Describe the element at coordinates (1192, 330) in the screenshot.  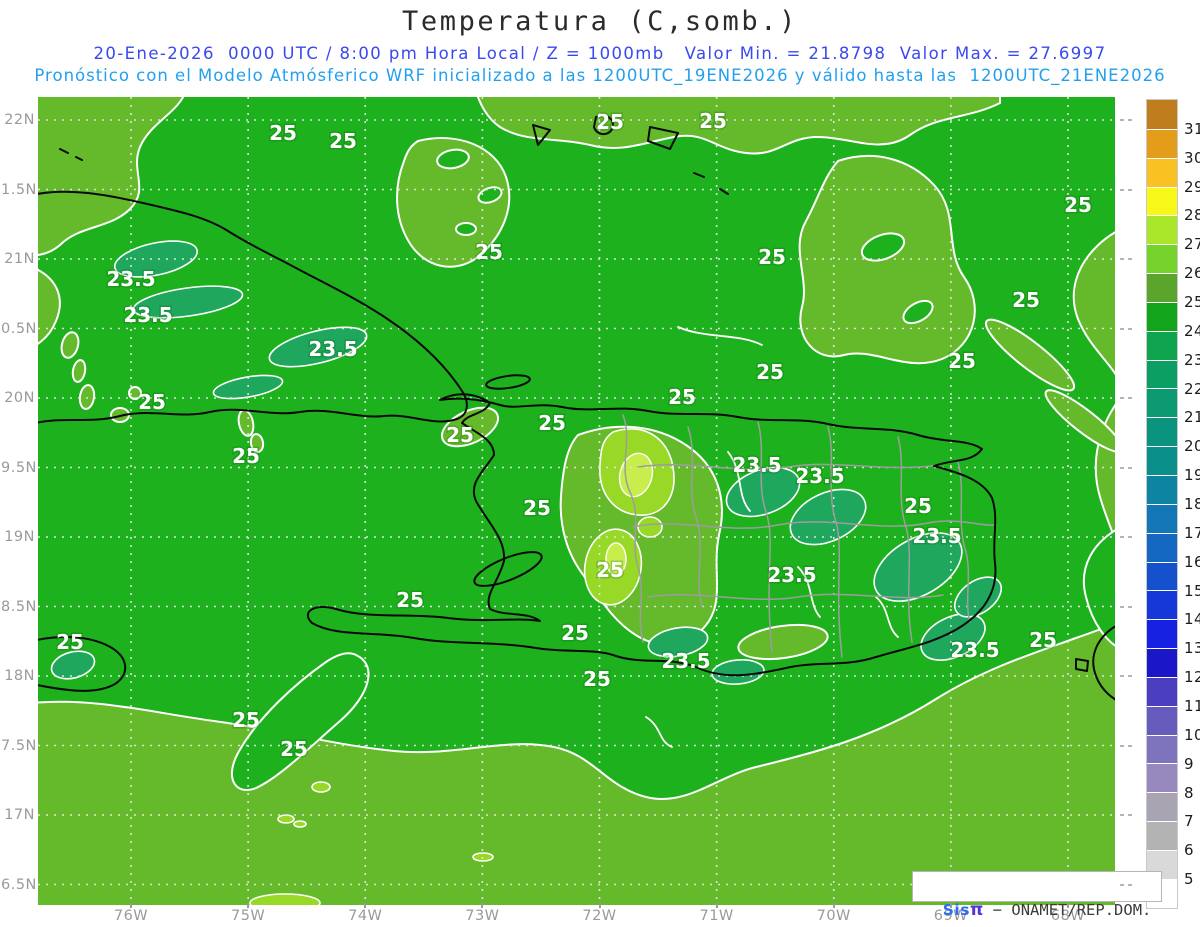
I see `colorbar-tick-label: 24` at that location.